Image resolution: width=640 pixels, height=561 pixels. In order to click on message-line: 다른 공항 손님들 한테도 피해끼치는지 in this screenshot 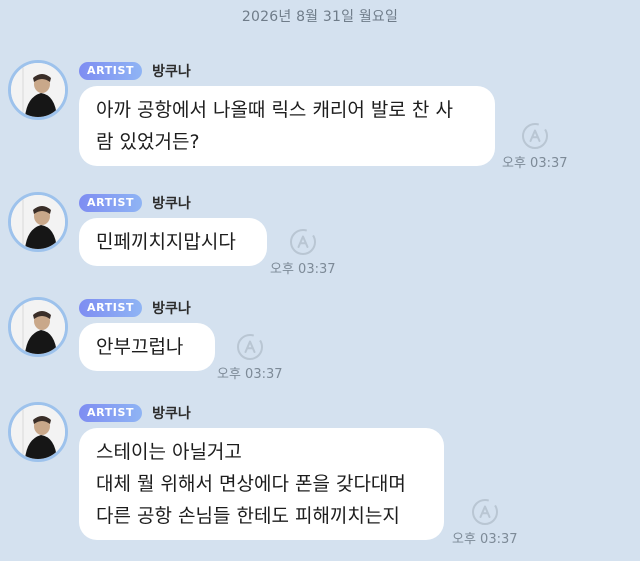, I will do `click(248, 516)`.